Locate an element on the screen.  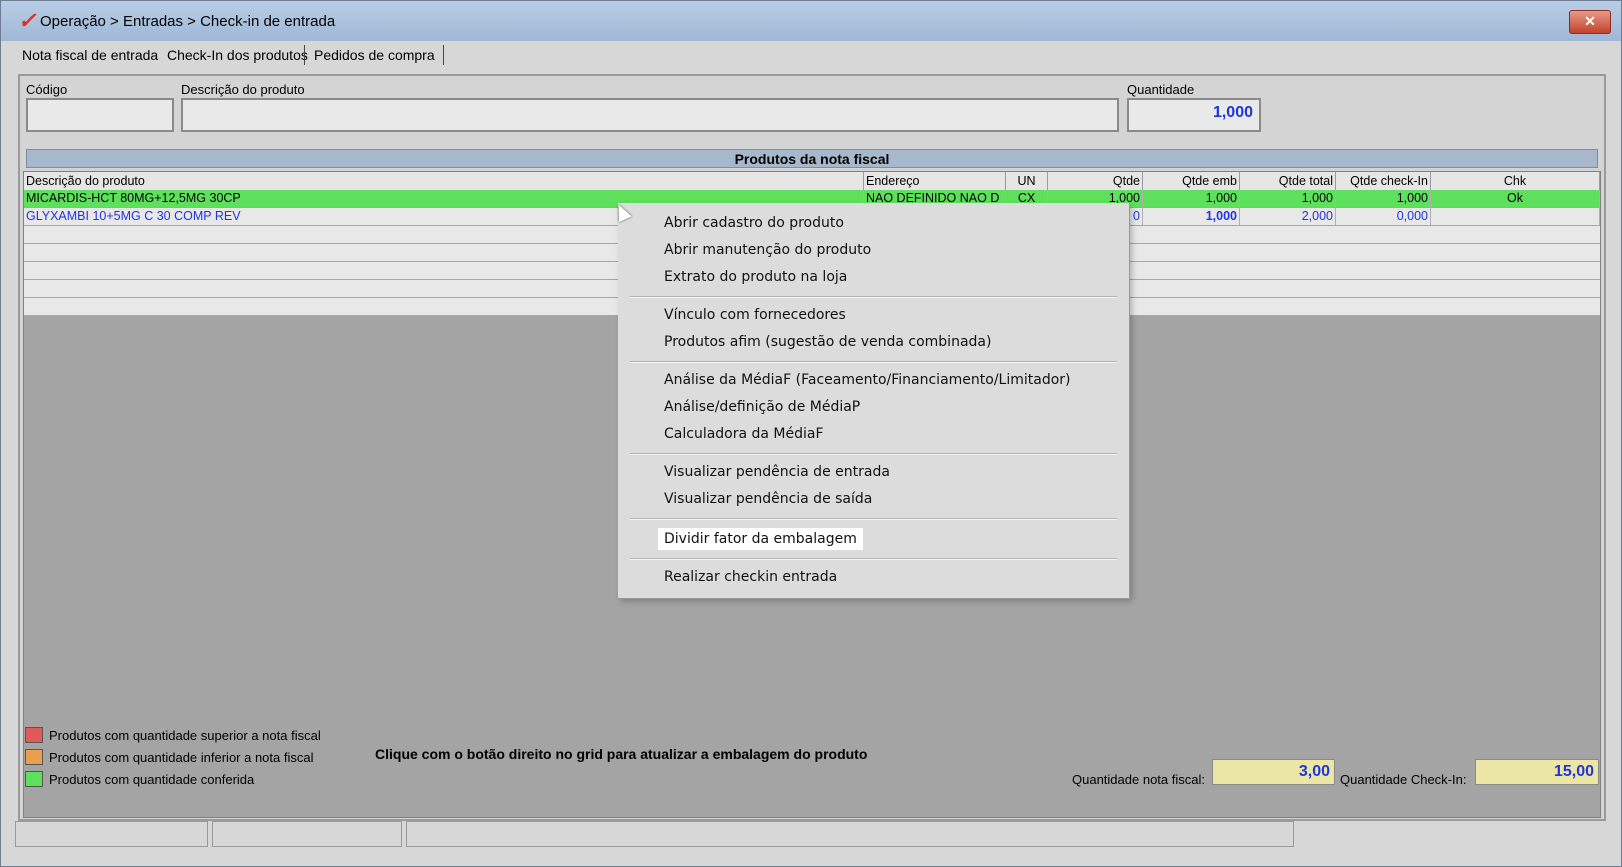
descricao-input is located at coordinates (650, 115).